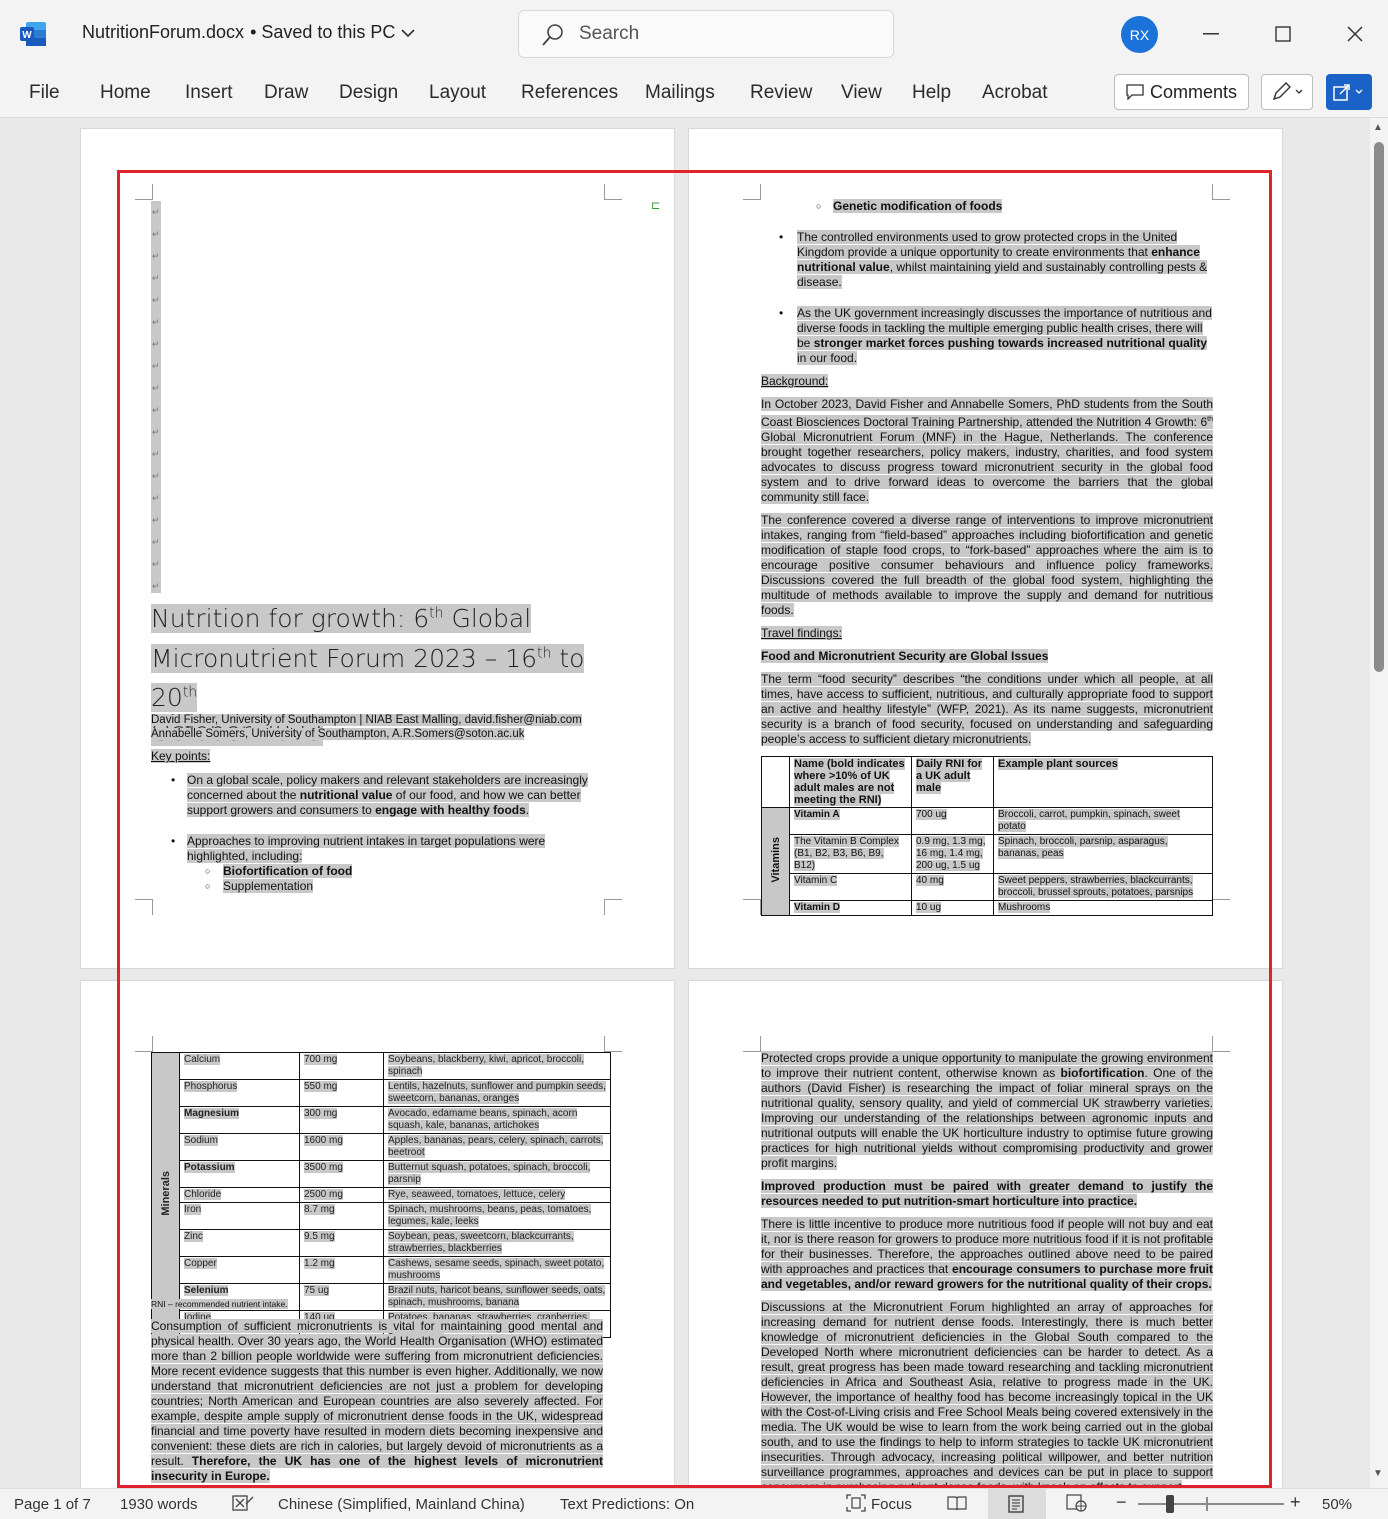 The height and width of the screenshot is (1519, 1388). I want to click on sub-list-item: ○ Genetic modification of foods, so click(909, 206).